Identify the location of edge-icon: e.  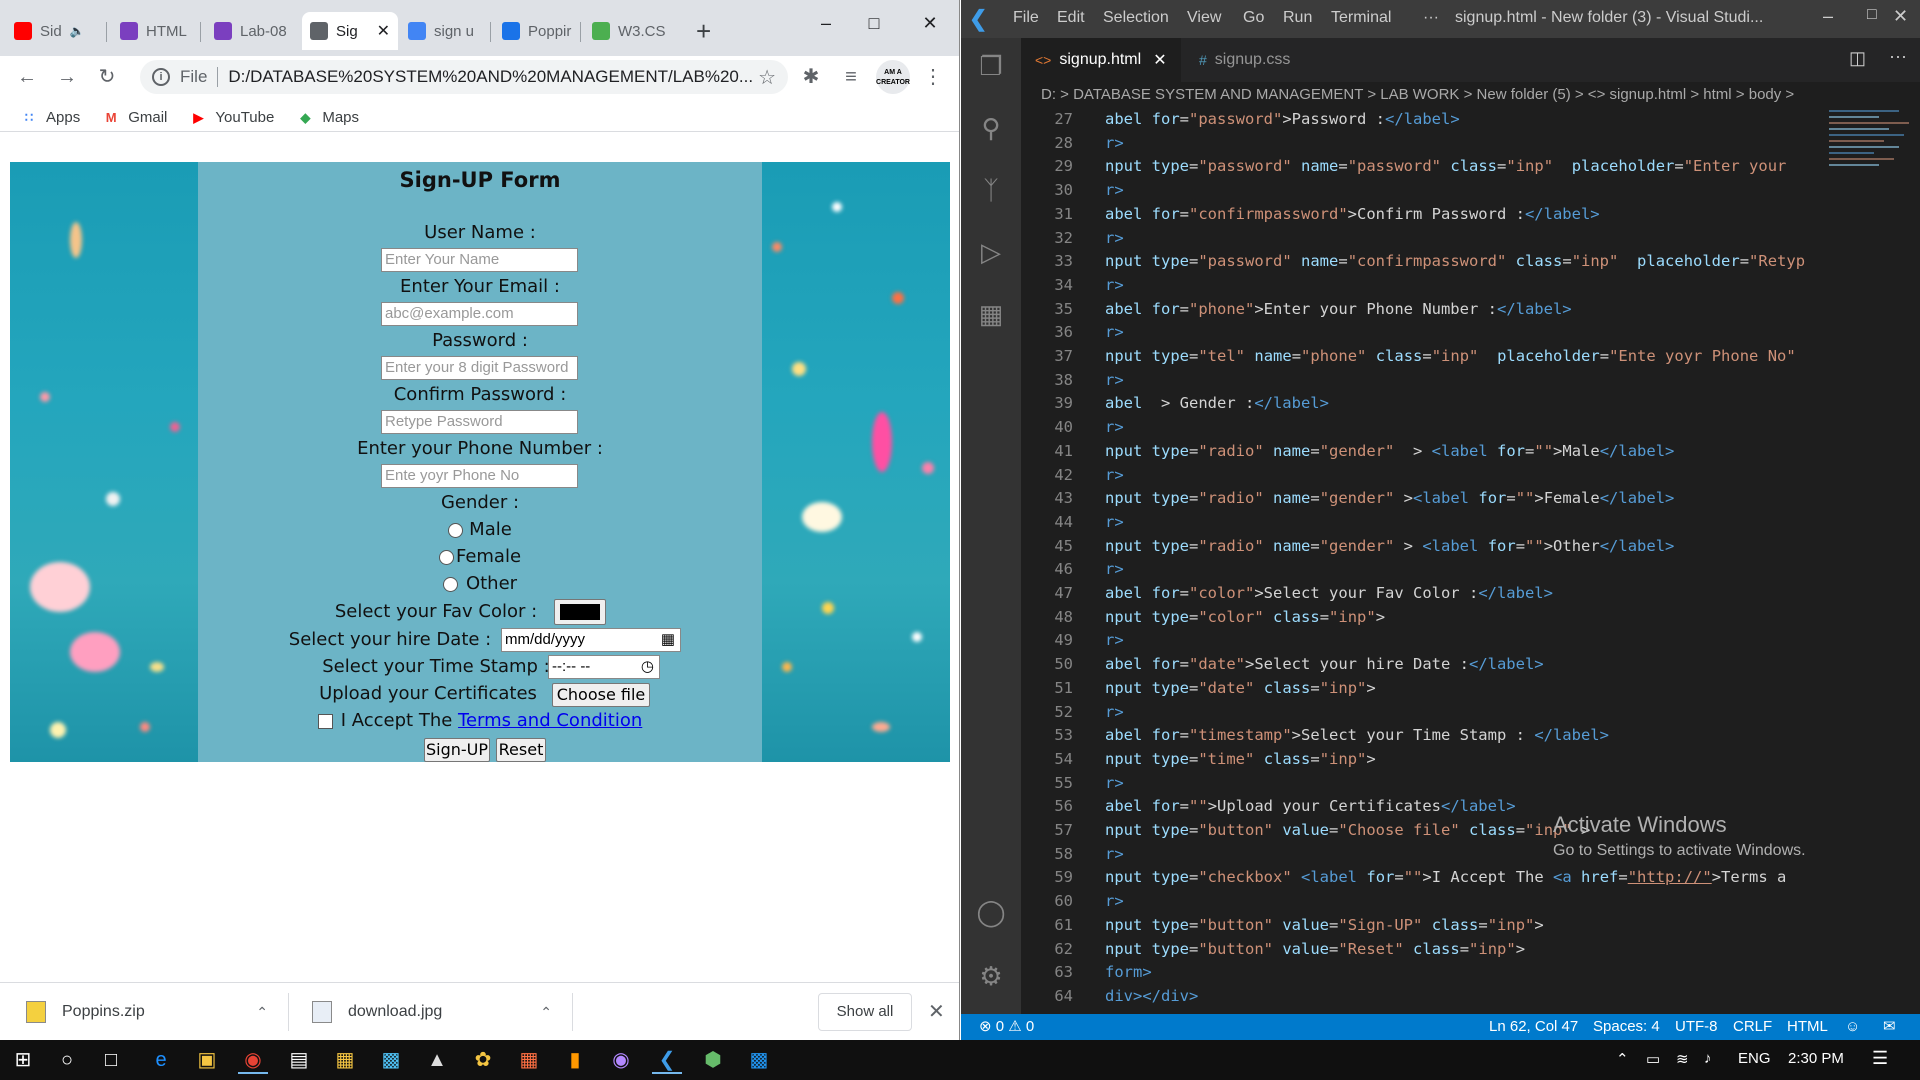
(161, 1060).